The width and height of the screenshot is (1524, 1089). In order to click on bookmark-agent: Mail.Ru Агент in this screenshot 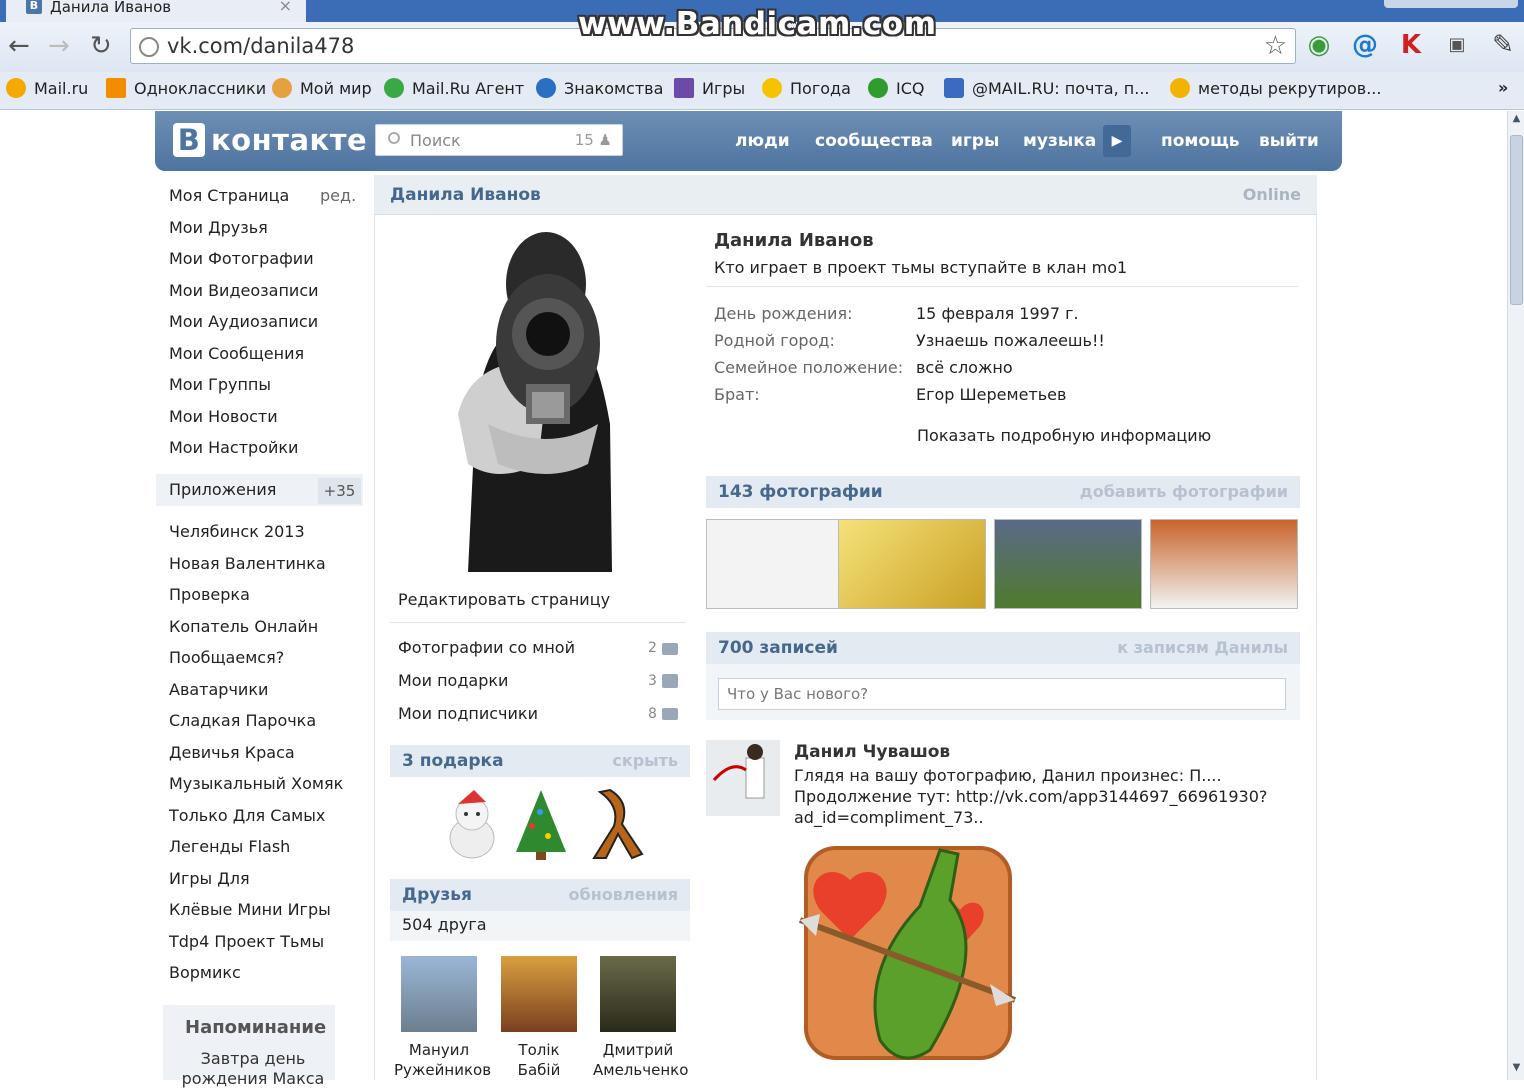, I will do `click(454, 88)`.